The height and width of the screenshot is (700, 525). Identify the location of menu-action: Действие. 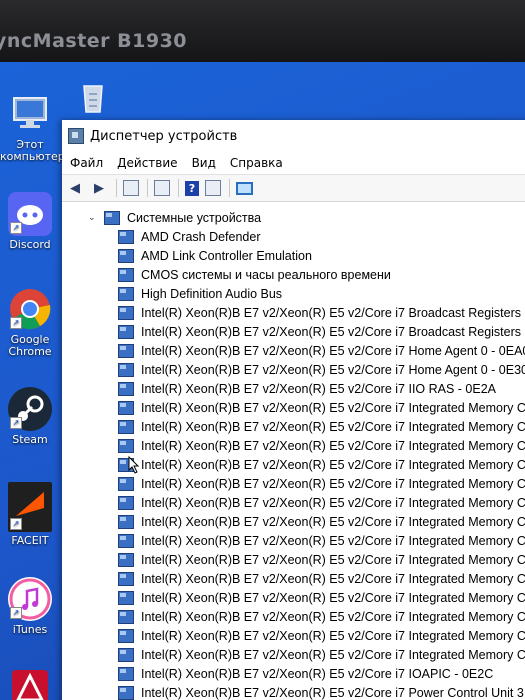
(147, 163).